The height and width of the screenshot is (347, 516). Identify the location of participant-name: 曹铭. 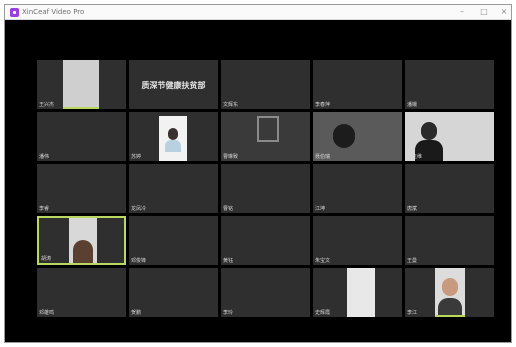
(228, 209).